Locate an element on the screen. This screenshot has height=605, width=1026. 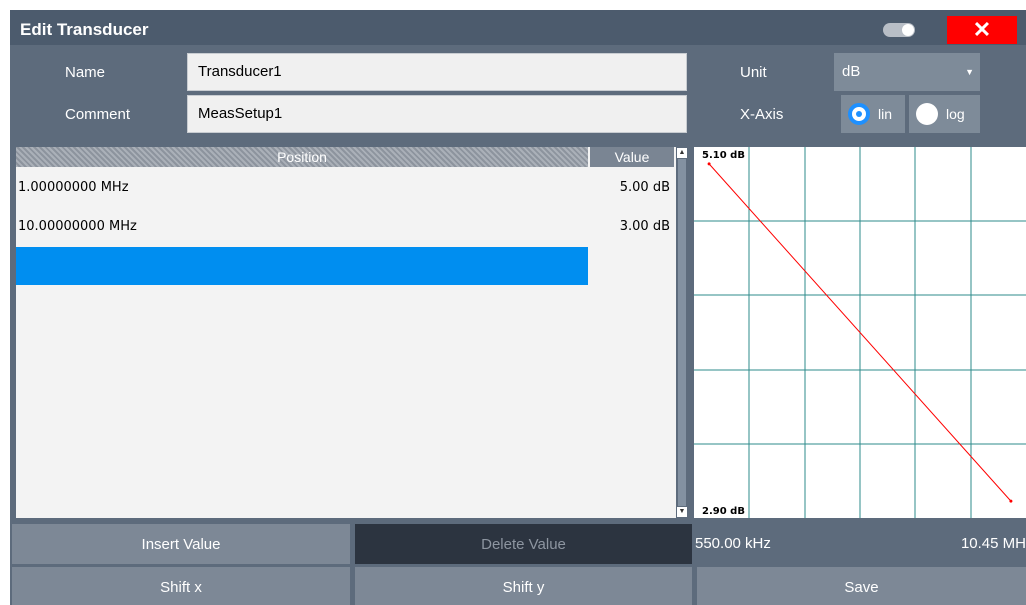
comment-field: MeasSetup1 is located at coordinates (437, 114).